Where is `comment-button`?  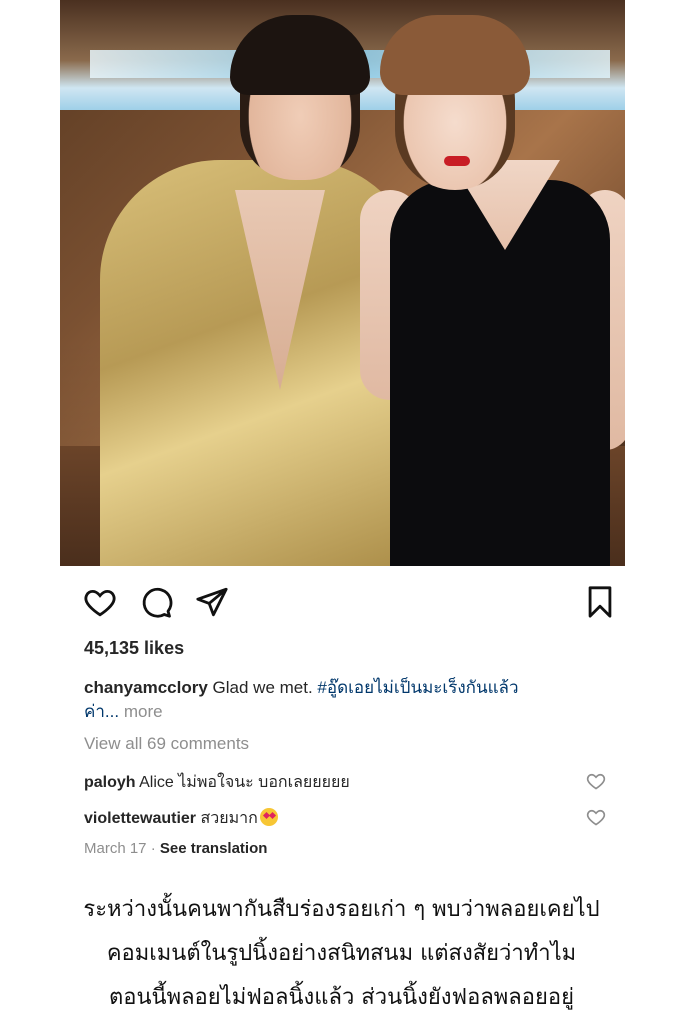
comment-button is located at coordinates (156, 602).